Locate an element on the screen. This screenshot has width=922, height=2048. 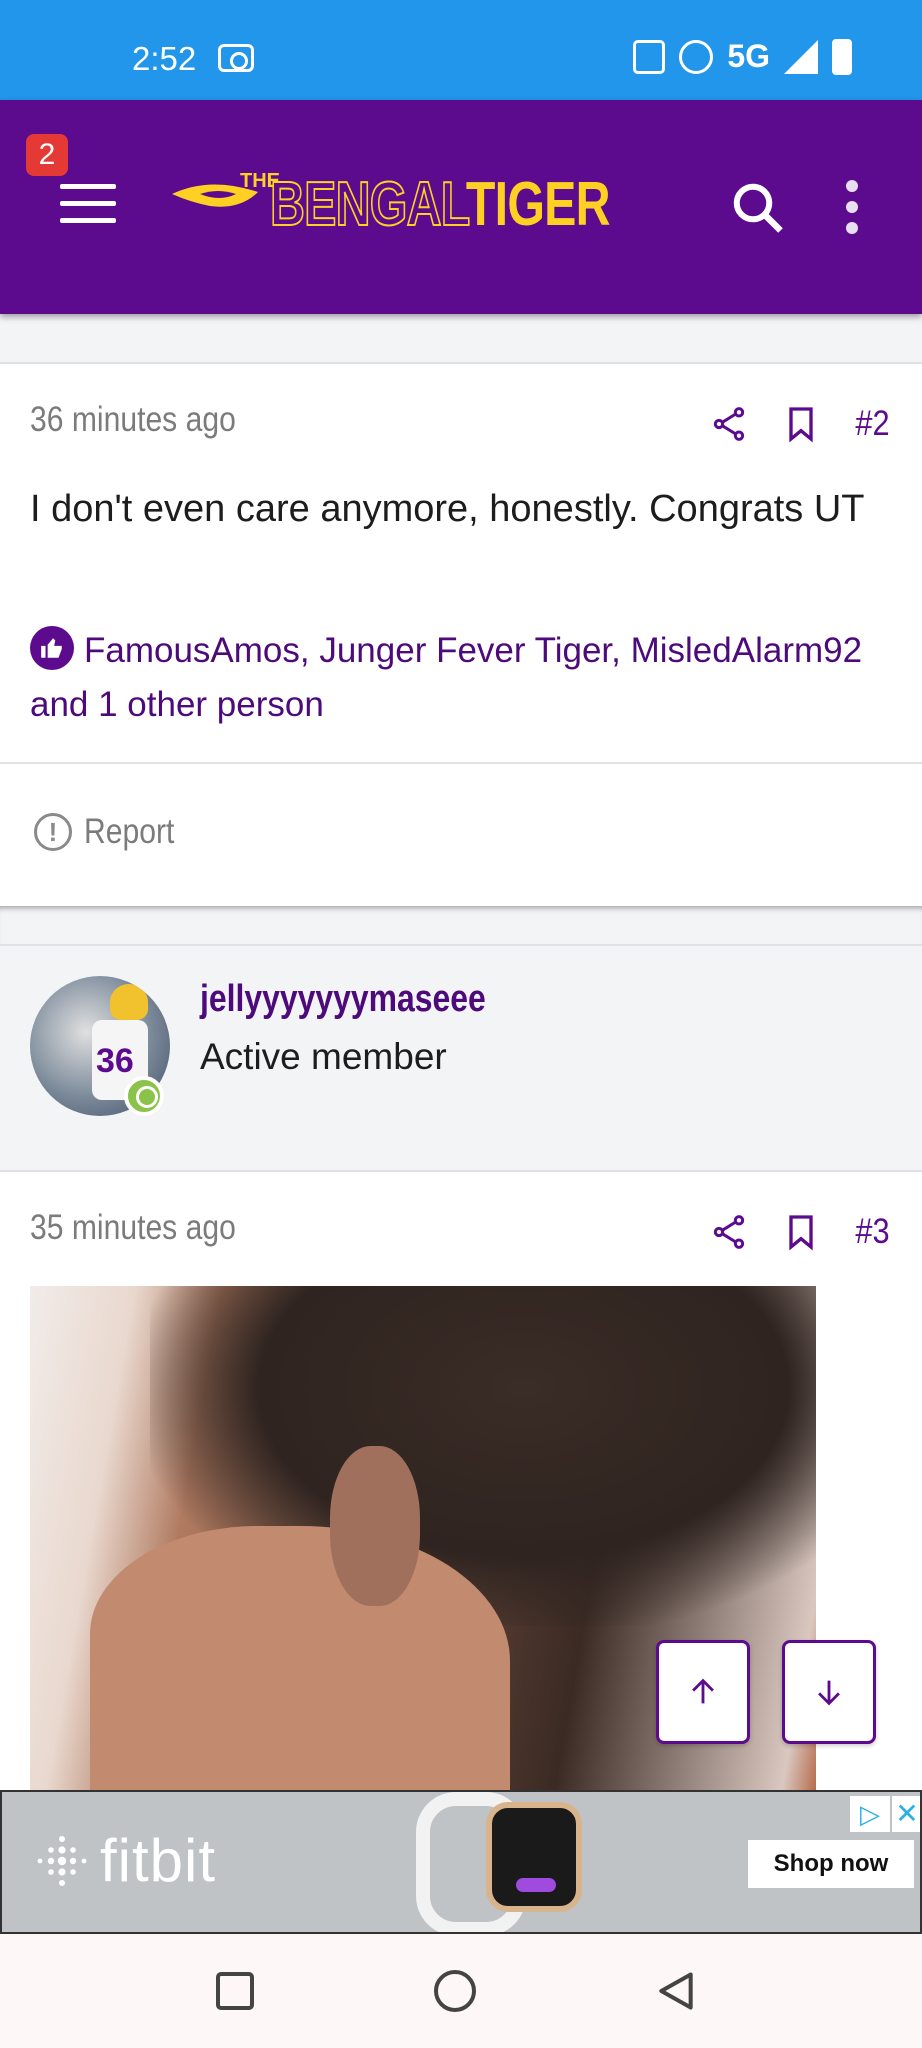
logo-wordmark: BENGALTIGER is located at coordinates (440, 204).